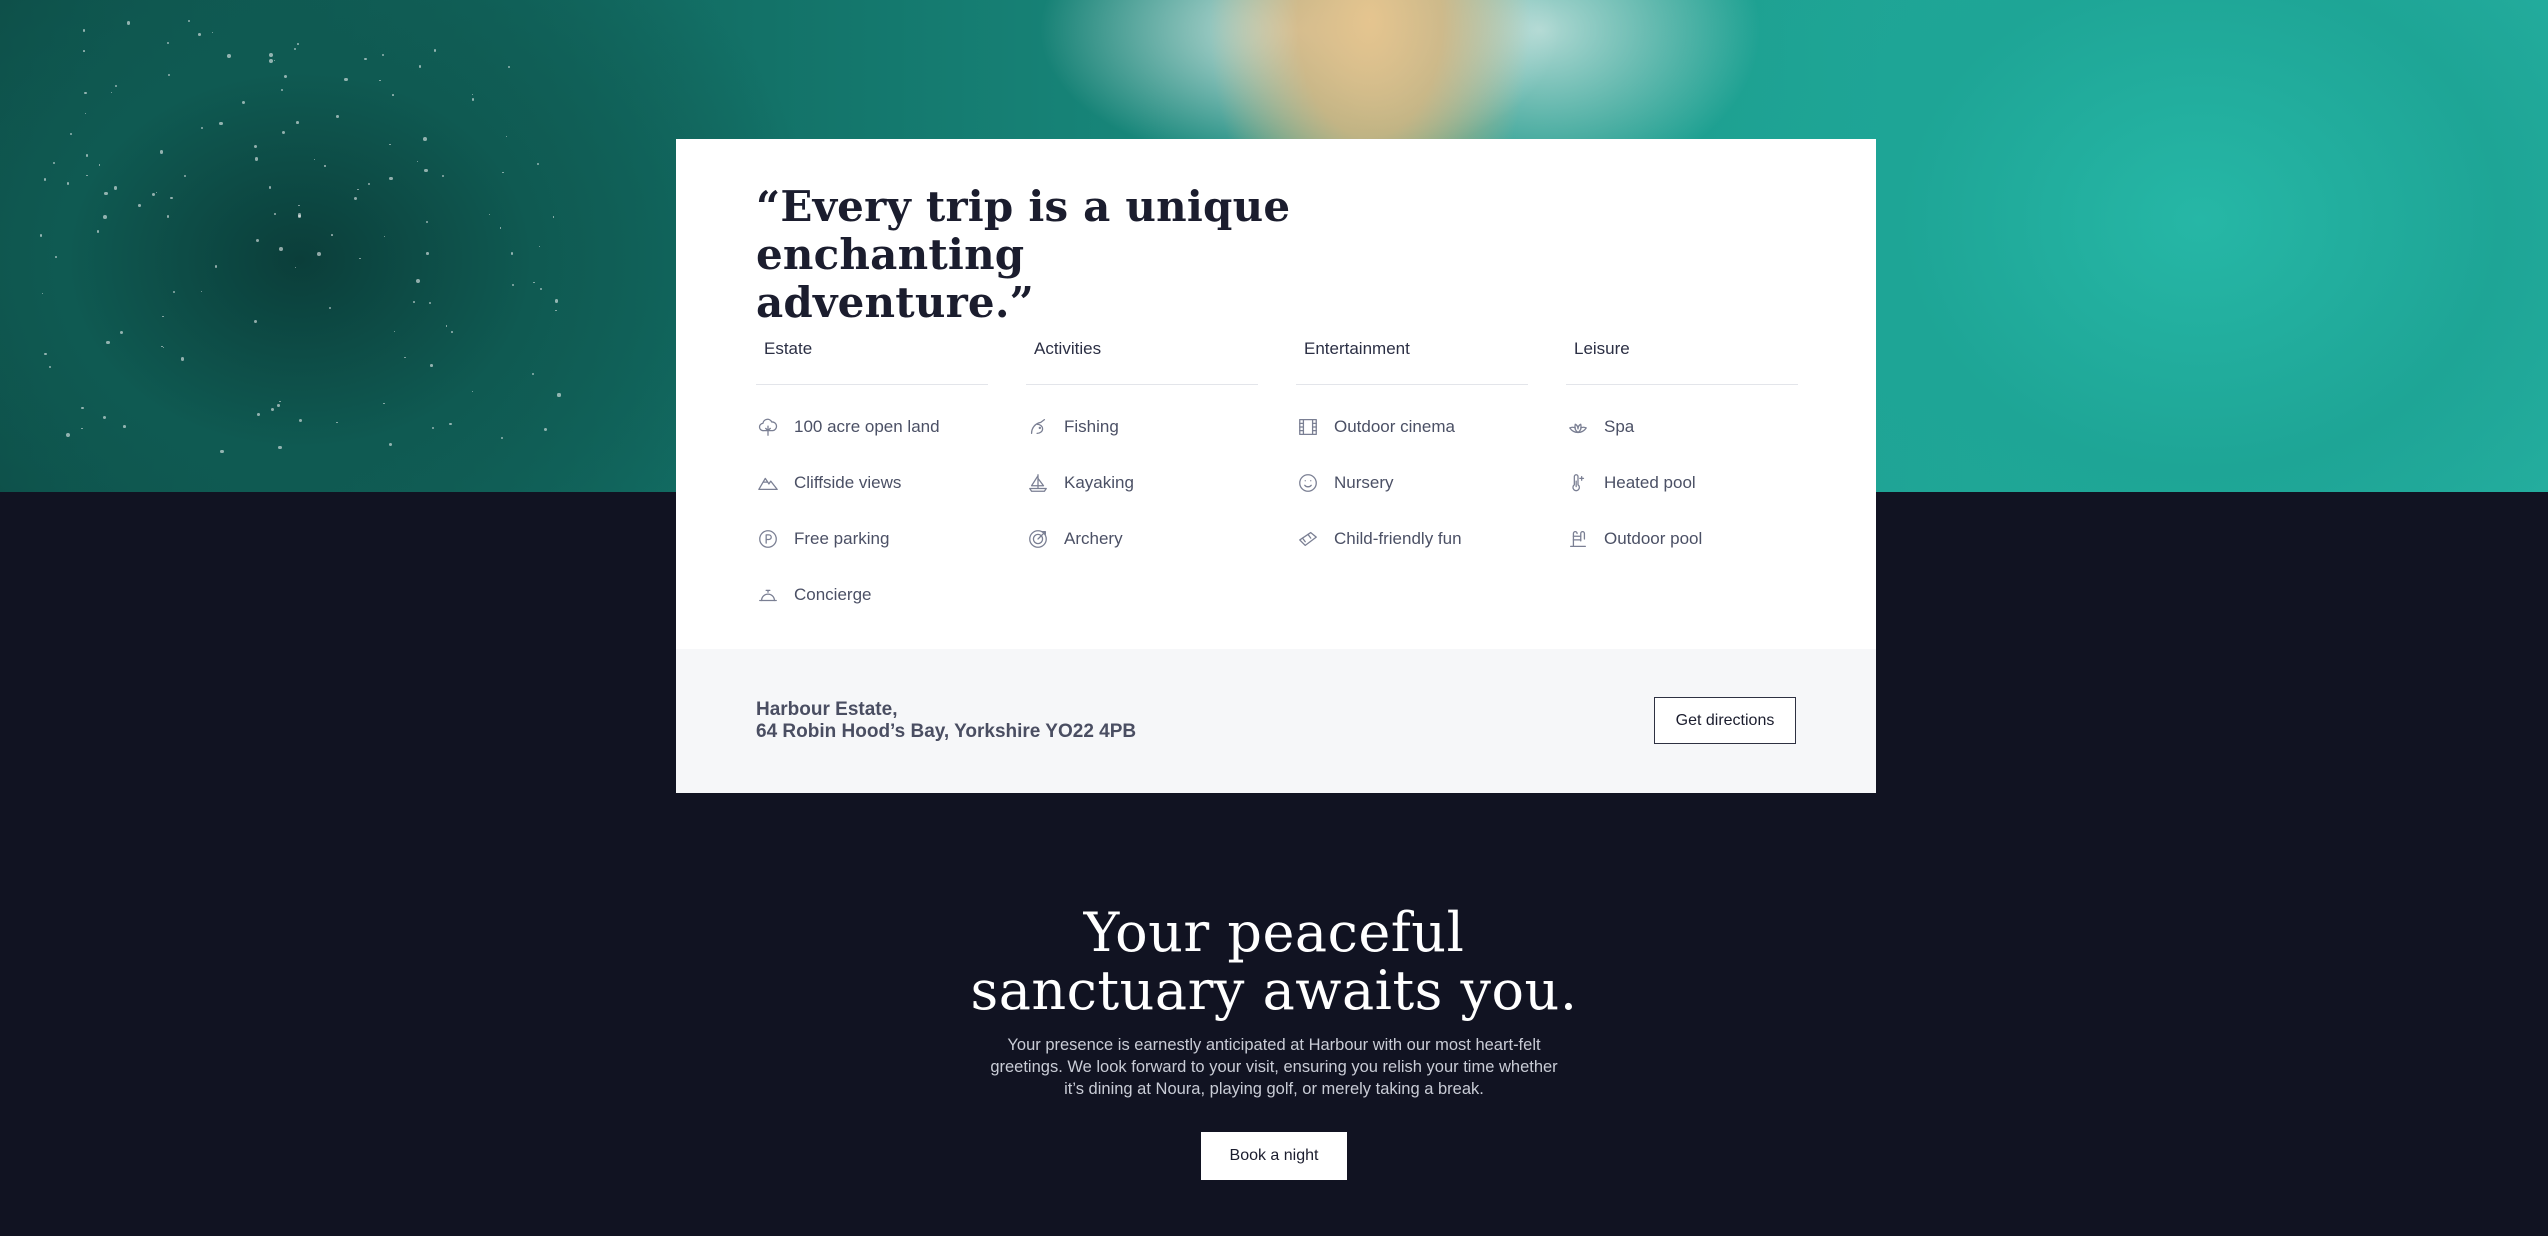 This screenshot has height=1236, width=2548. I want to click on quote-line-1: “Every trip is a unique, so click(1023, 206).